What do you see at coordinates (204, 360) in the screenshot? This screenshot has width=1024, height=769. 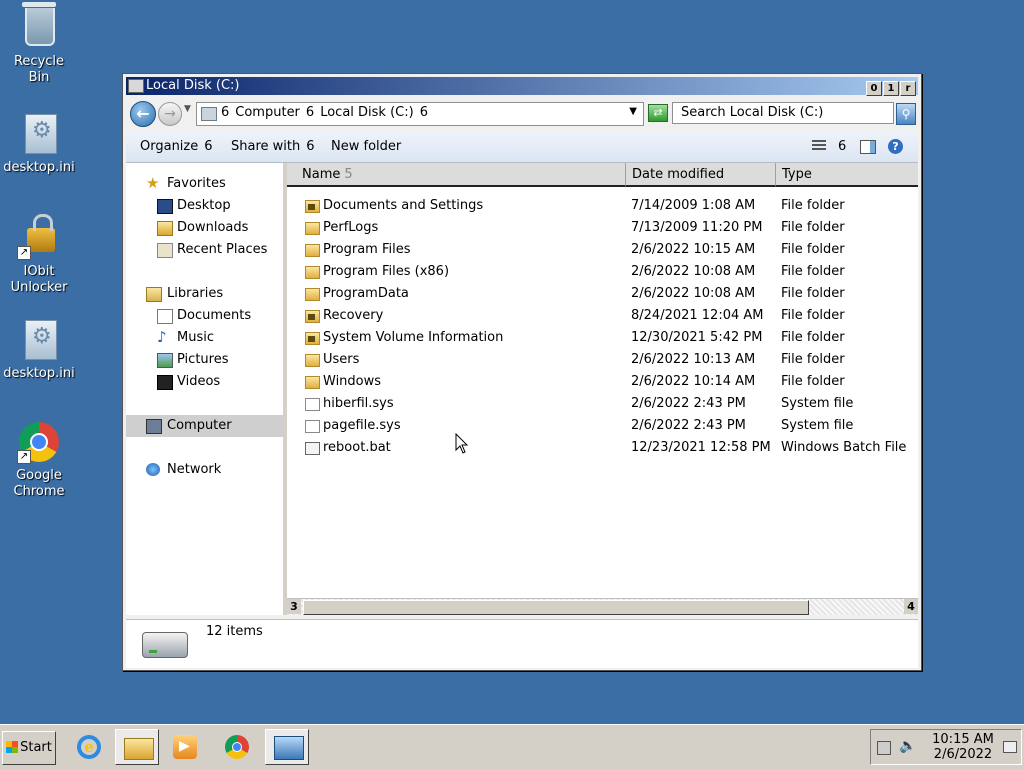 I see `nav-pictures: Pictures` at bounding box center [204, 360].